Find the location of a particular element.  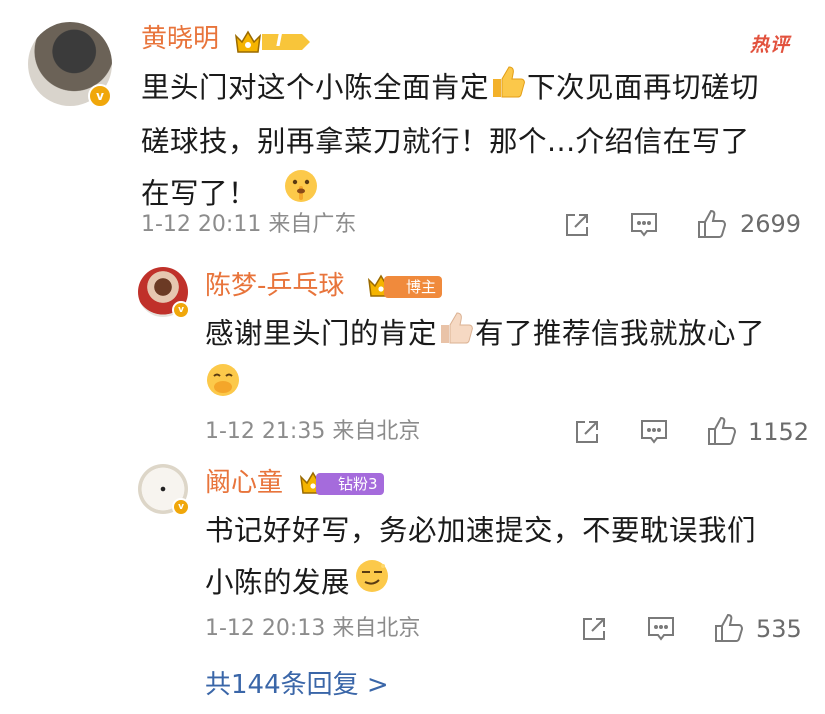

author-name: 黄晓明 is located at coordinates (180, 39).